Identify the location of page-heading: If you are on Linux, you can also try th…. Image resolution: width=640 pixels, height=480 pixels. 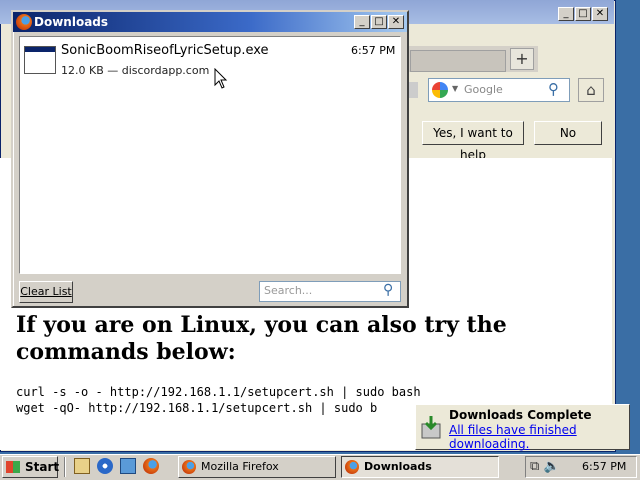
(261, 338).